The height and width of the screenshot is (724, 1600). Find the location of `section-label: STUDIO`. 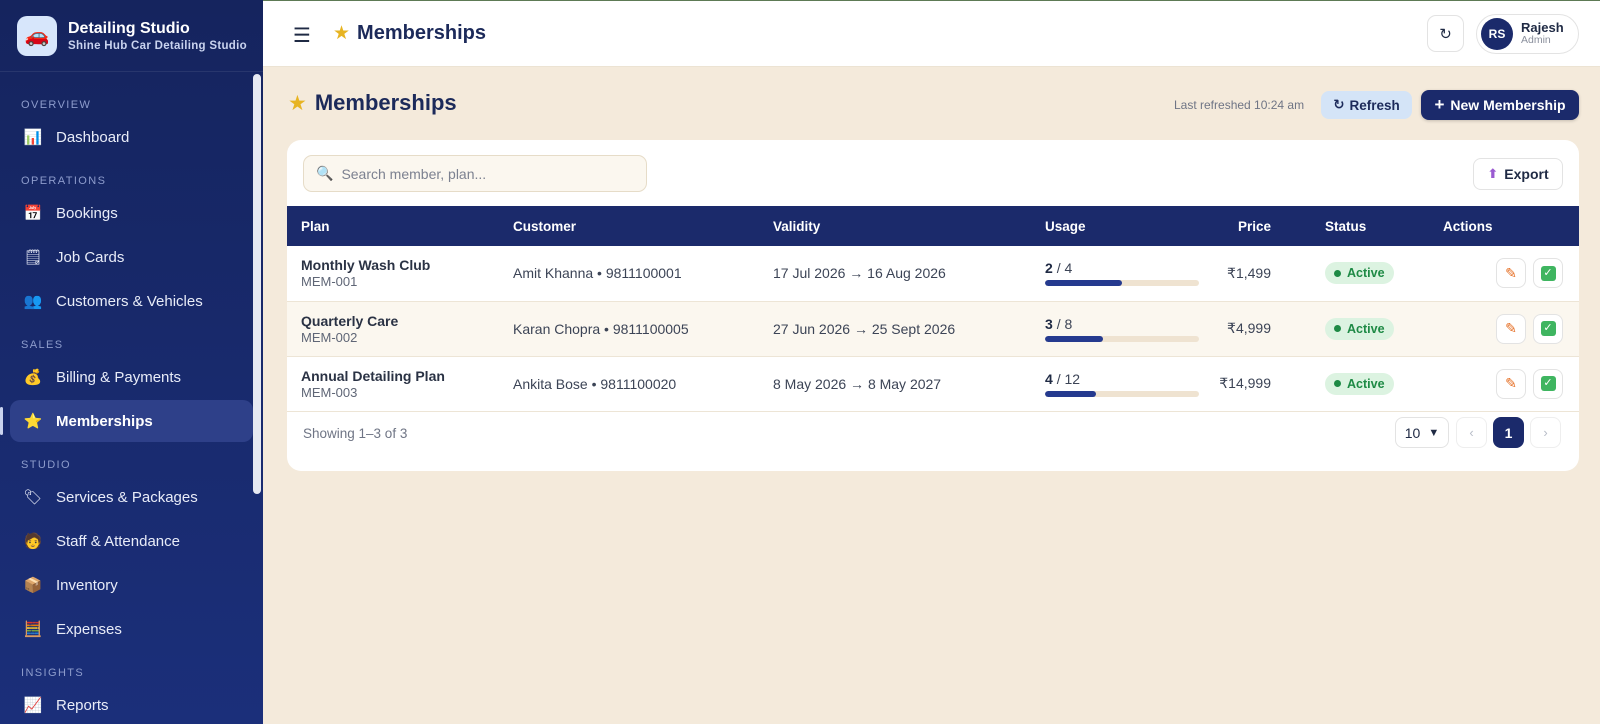

section-label: STUDIO is located at coordinates (46, 465).